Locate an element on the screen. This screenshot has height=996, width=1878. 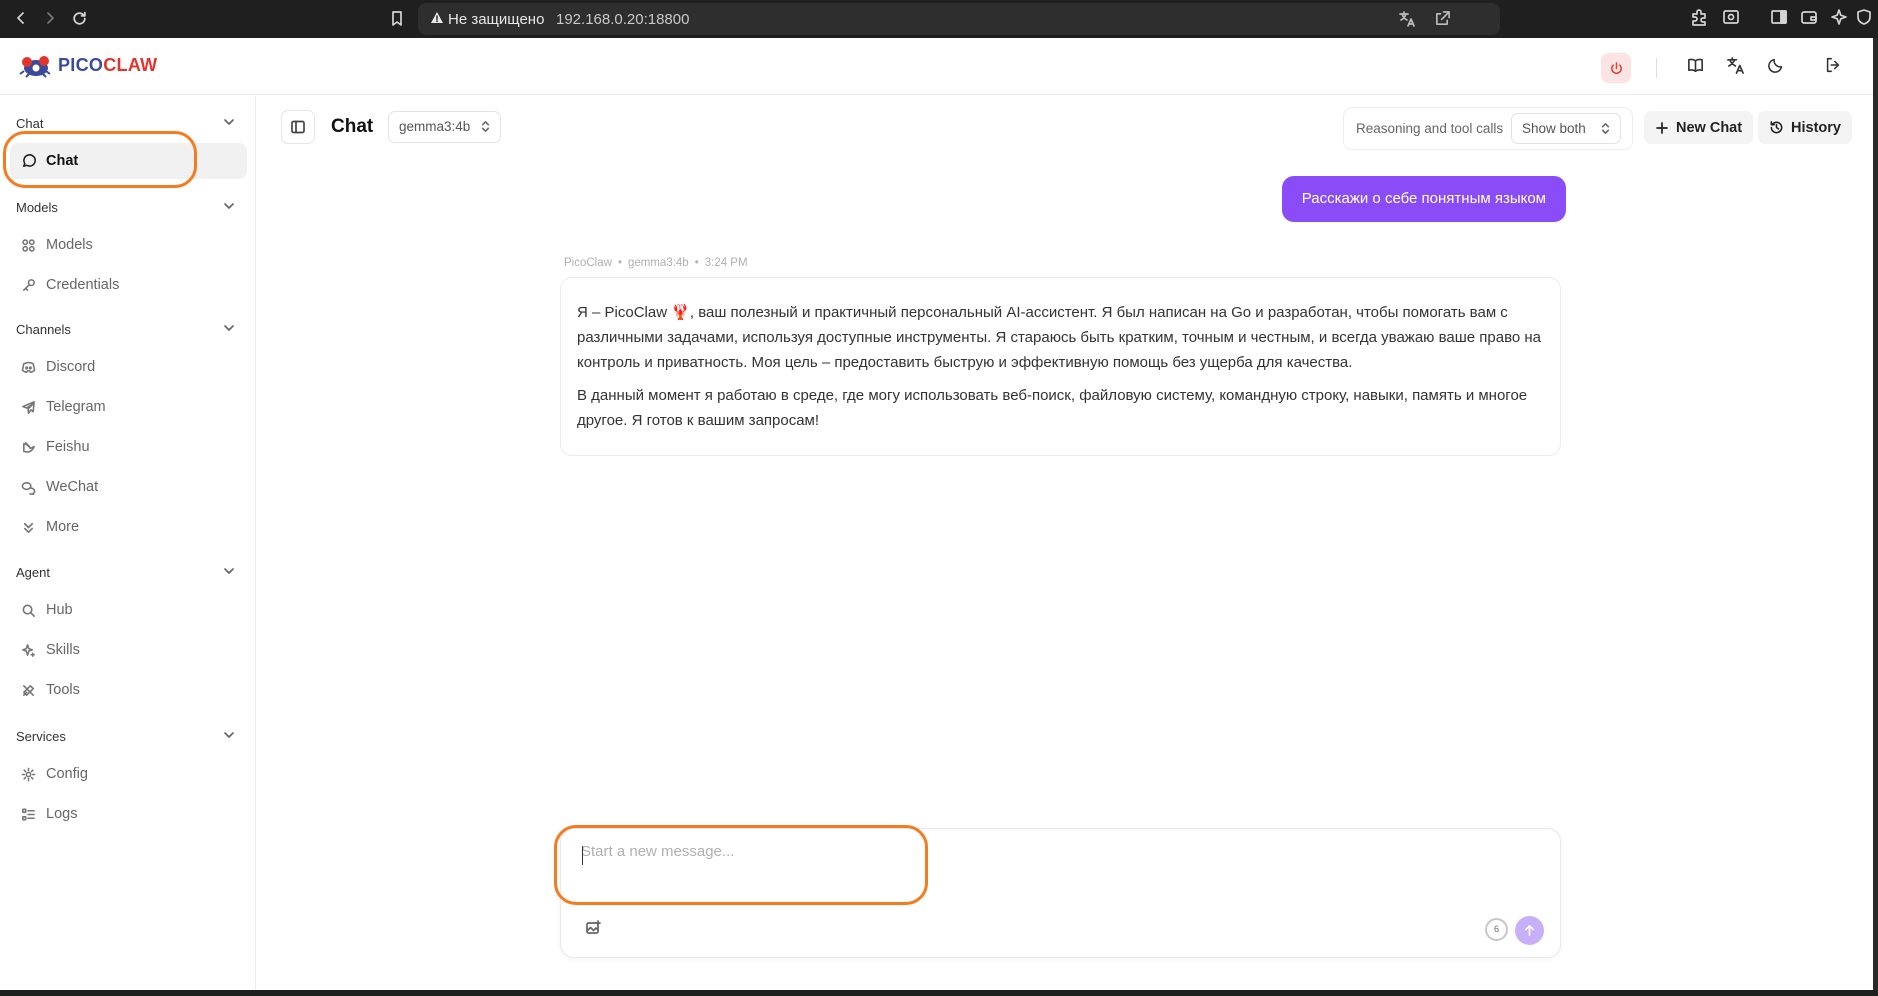
sidebar-item-feishu: Feishu is located at coordinates (128, 447).